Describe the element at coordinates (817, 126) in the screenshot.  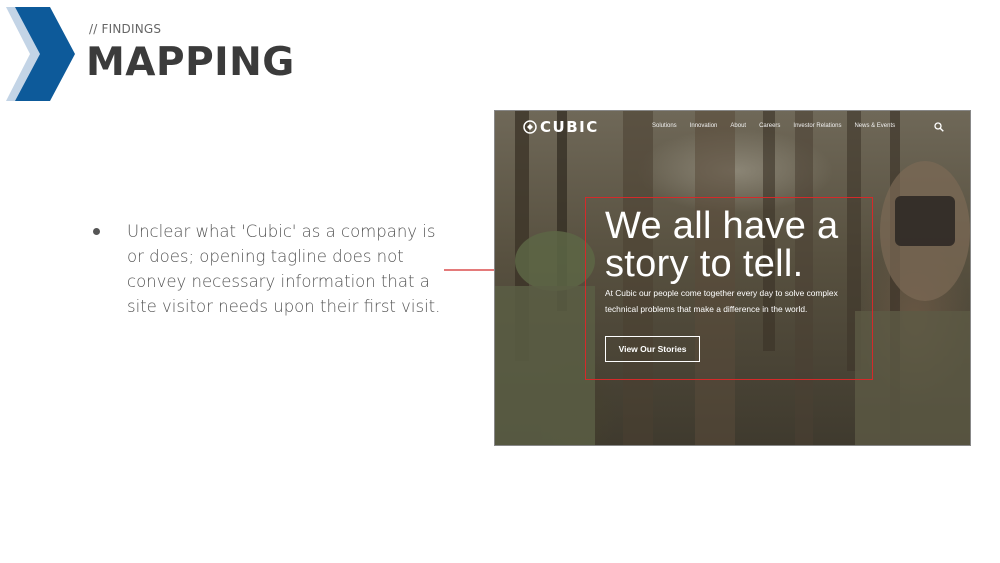
I see `nav-investor-relations: Investor Relations` at that location.